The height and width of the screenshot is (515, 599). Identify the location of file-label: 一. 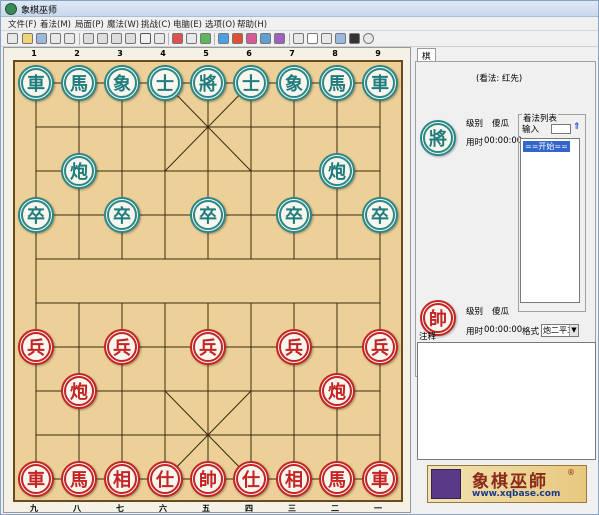
(378, 508).